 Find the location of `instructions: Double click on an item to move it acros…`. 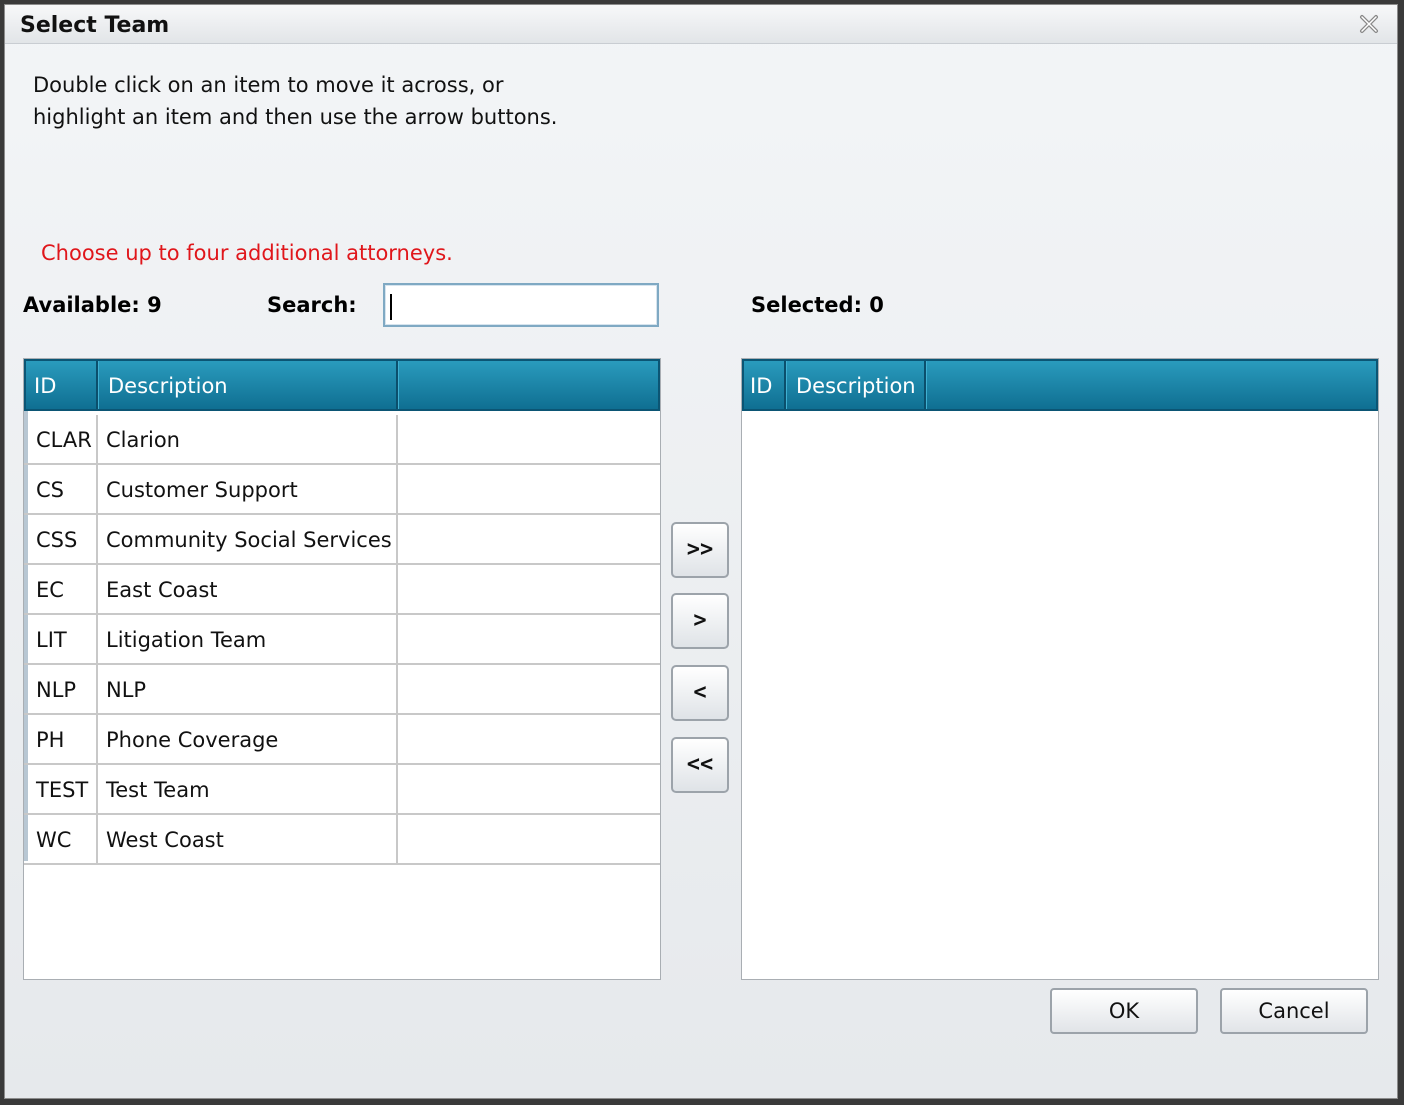

instructions: Double click on an item to move it acros… is located at coordinates (295, 101).